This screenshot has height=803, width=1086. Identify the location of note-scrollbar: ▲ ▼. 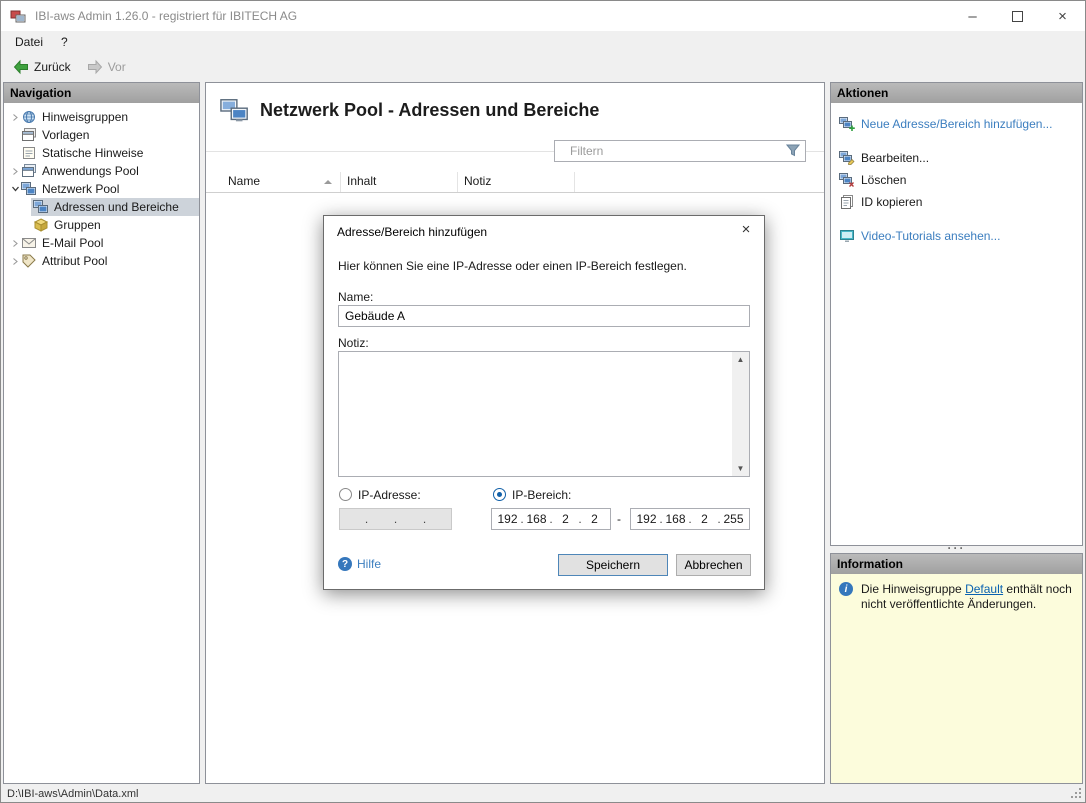
(740, 414).